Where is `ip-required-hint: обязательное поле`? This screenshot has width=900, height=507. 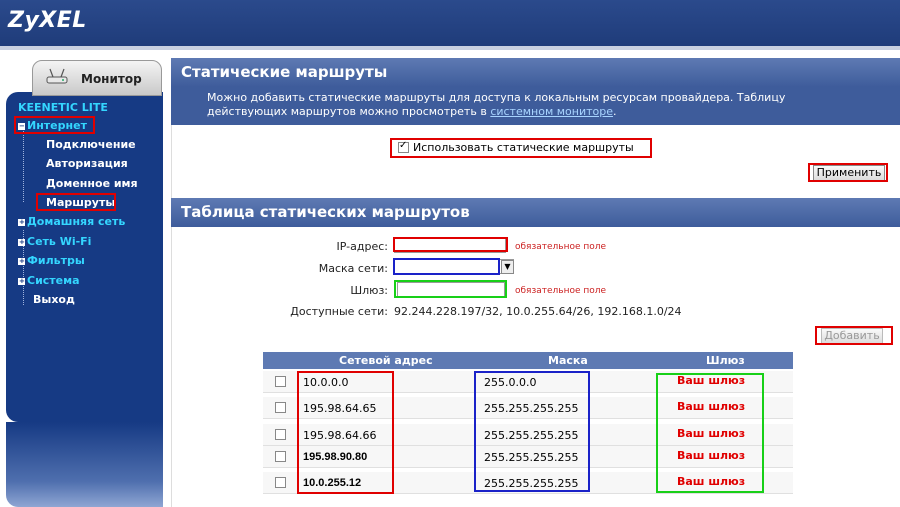
ip-required-hint: обязательное поле is located at coordinates (561, 247).